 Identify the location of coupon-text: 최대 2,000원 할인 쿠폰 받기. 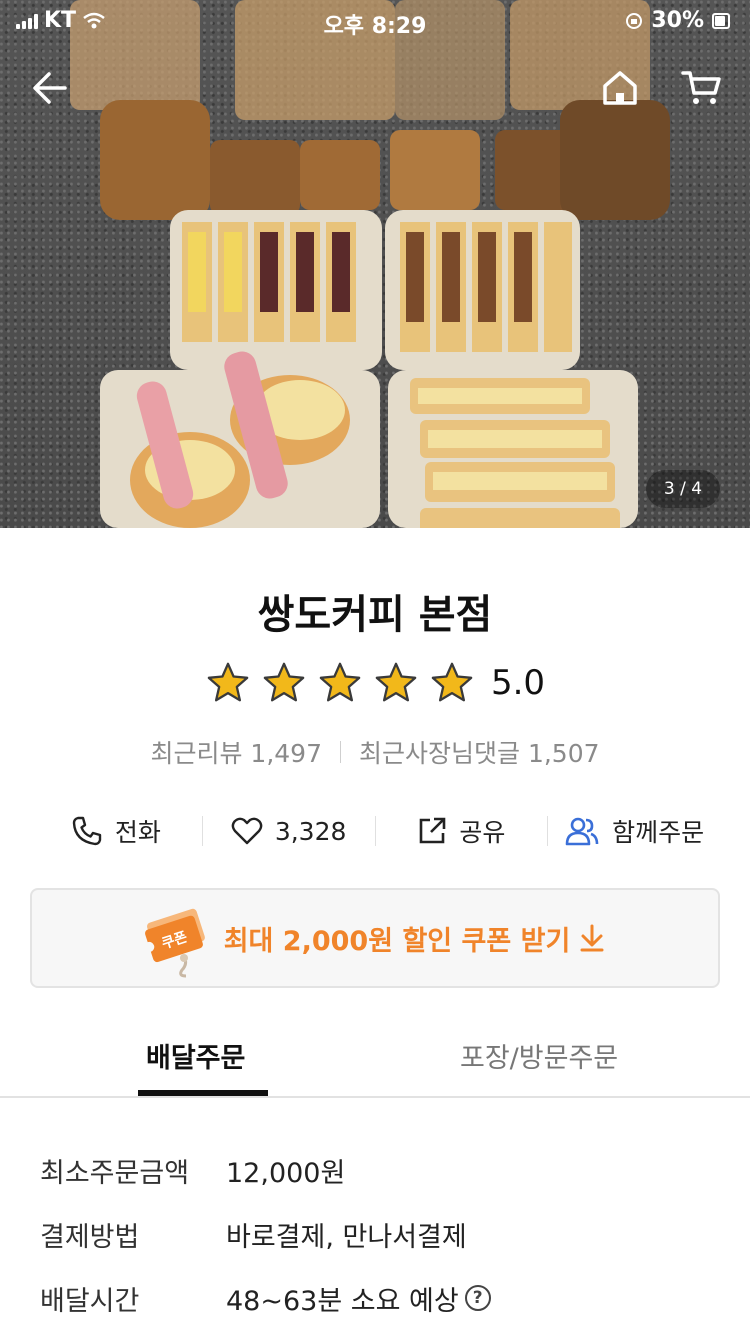
(397, 941).